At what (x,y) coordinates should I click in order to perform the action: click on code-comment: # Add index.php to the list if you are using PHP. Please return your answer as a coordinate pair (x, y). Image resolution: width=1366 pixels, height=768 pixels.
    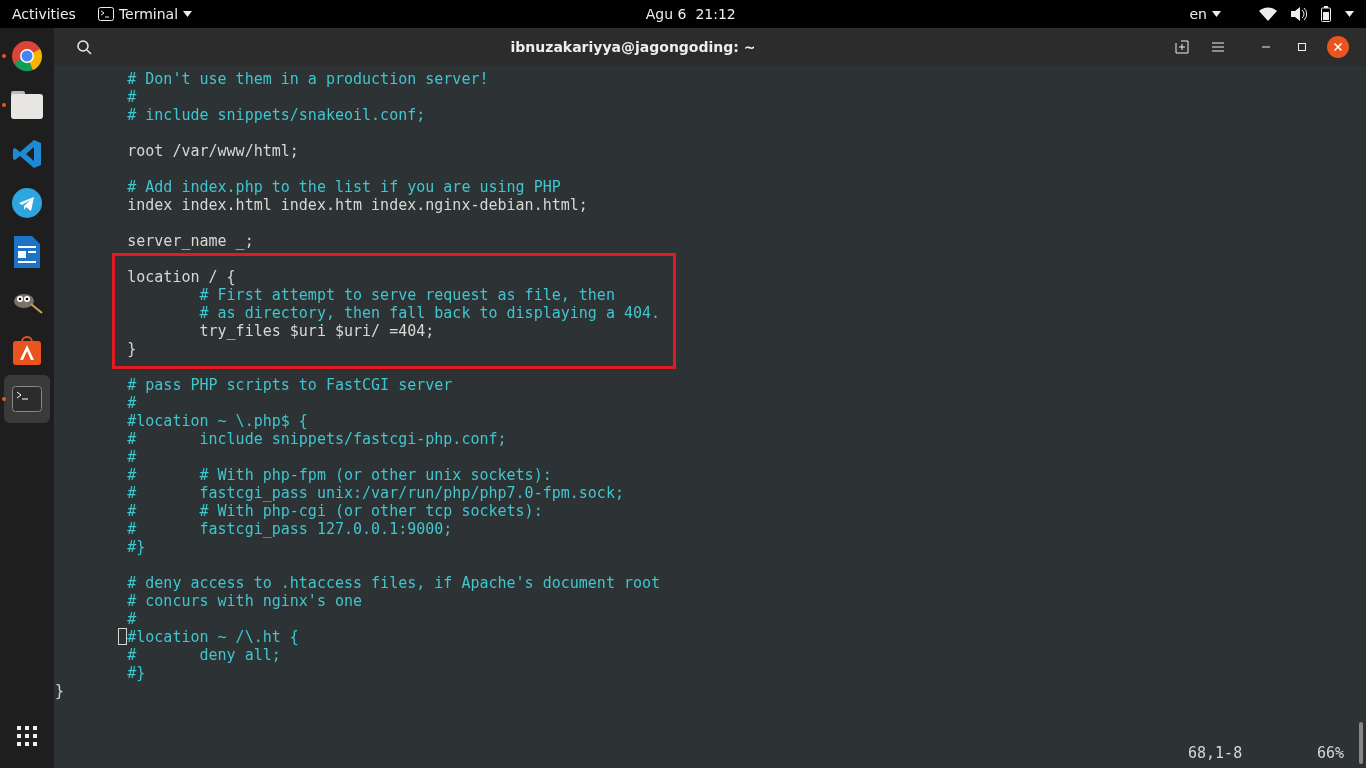
    Looking at the image, I should click on (343, 187).